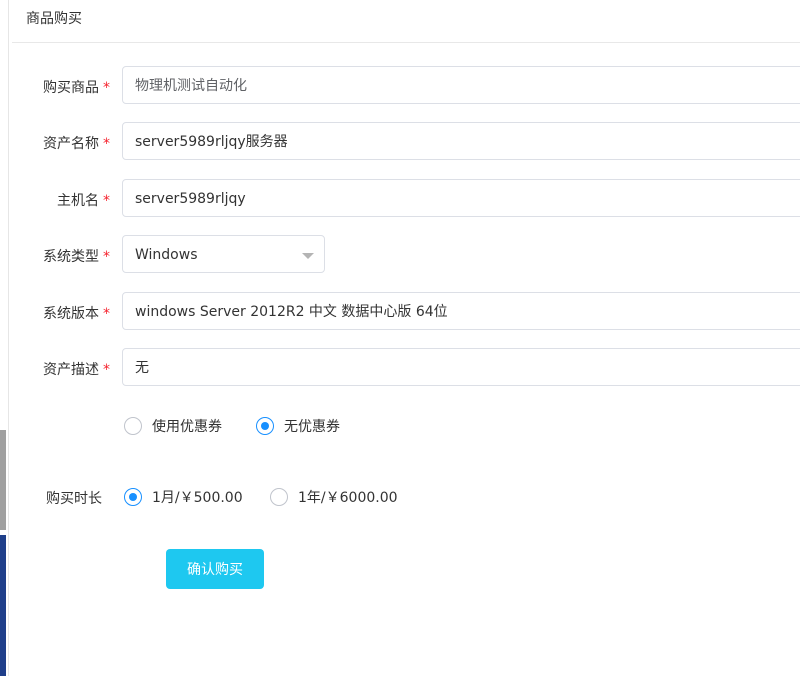 Image resolution: width=800 pixels, height=676 pixels. What do you see at coordinates (461, 311) in the screenshot?
I see `os-version-input: windows Server 2012R2 中文 数据中心版 64位` at bounding box center [461, 311].